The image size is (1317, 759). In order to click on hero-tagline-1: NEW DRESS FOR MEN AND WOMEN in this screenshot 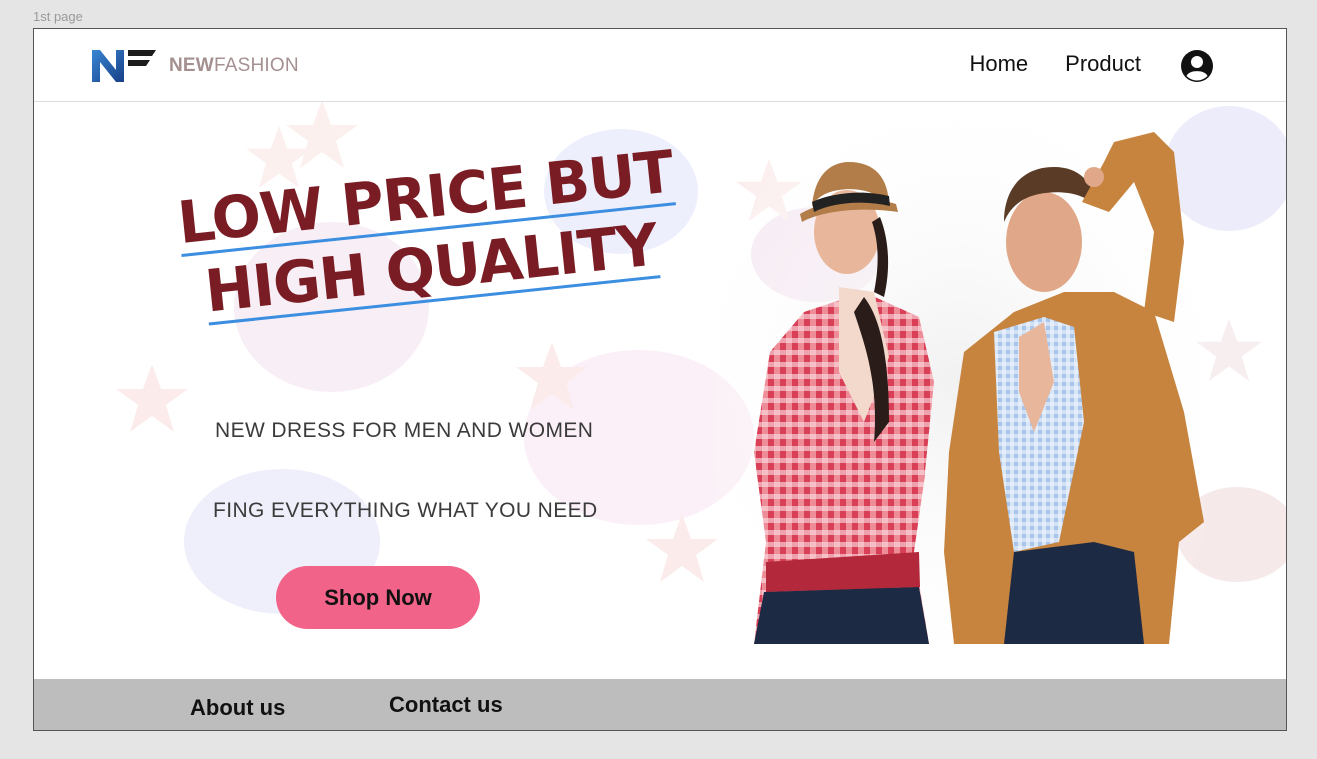, I will do `click(404, 430)`.